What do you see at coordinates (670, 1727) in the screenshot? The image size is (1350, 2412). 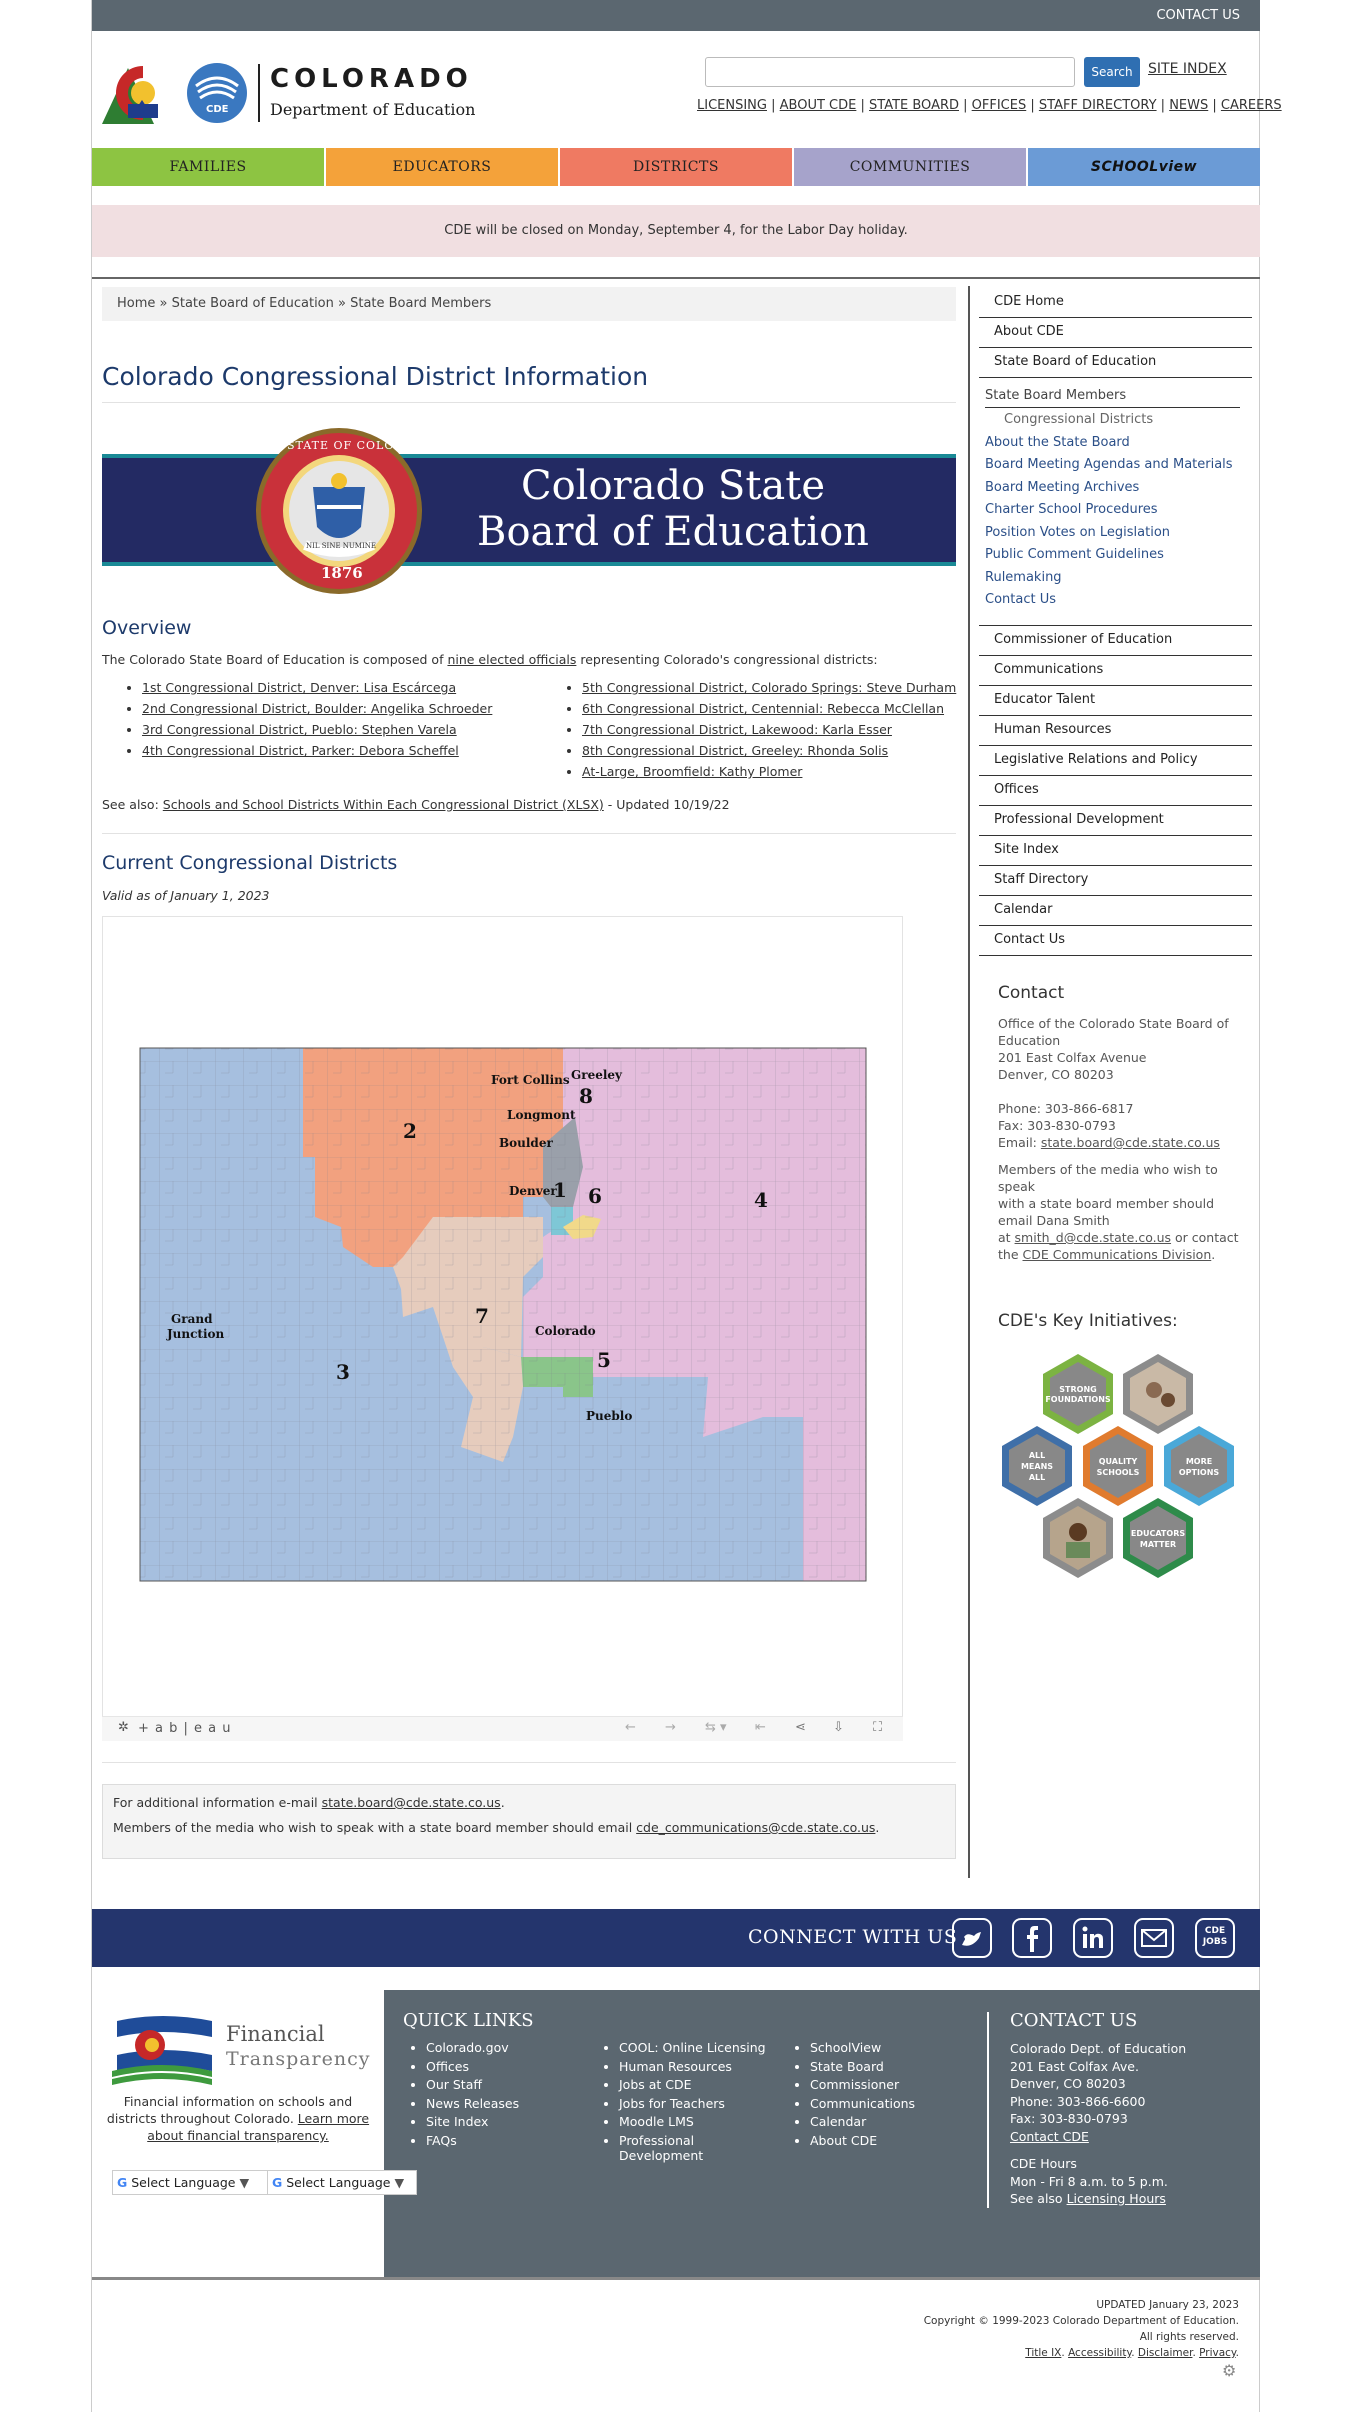 I see `redo-icon: →` at bounding box center [670, 1727].